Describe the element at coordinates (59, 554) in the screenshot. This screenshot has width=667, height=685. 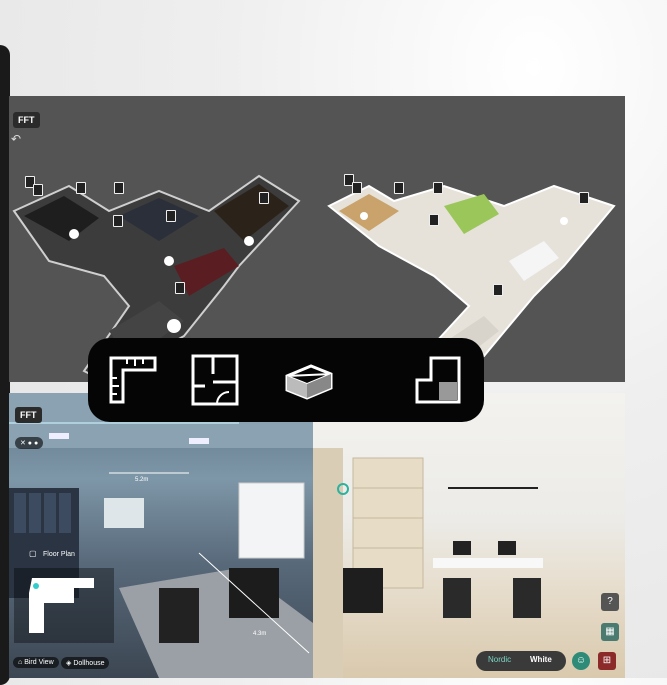
I see `floor-plan-label: Floor Plan` at that location.